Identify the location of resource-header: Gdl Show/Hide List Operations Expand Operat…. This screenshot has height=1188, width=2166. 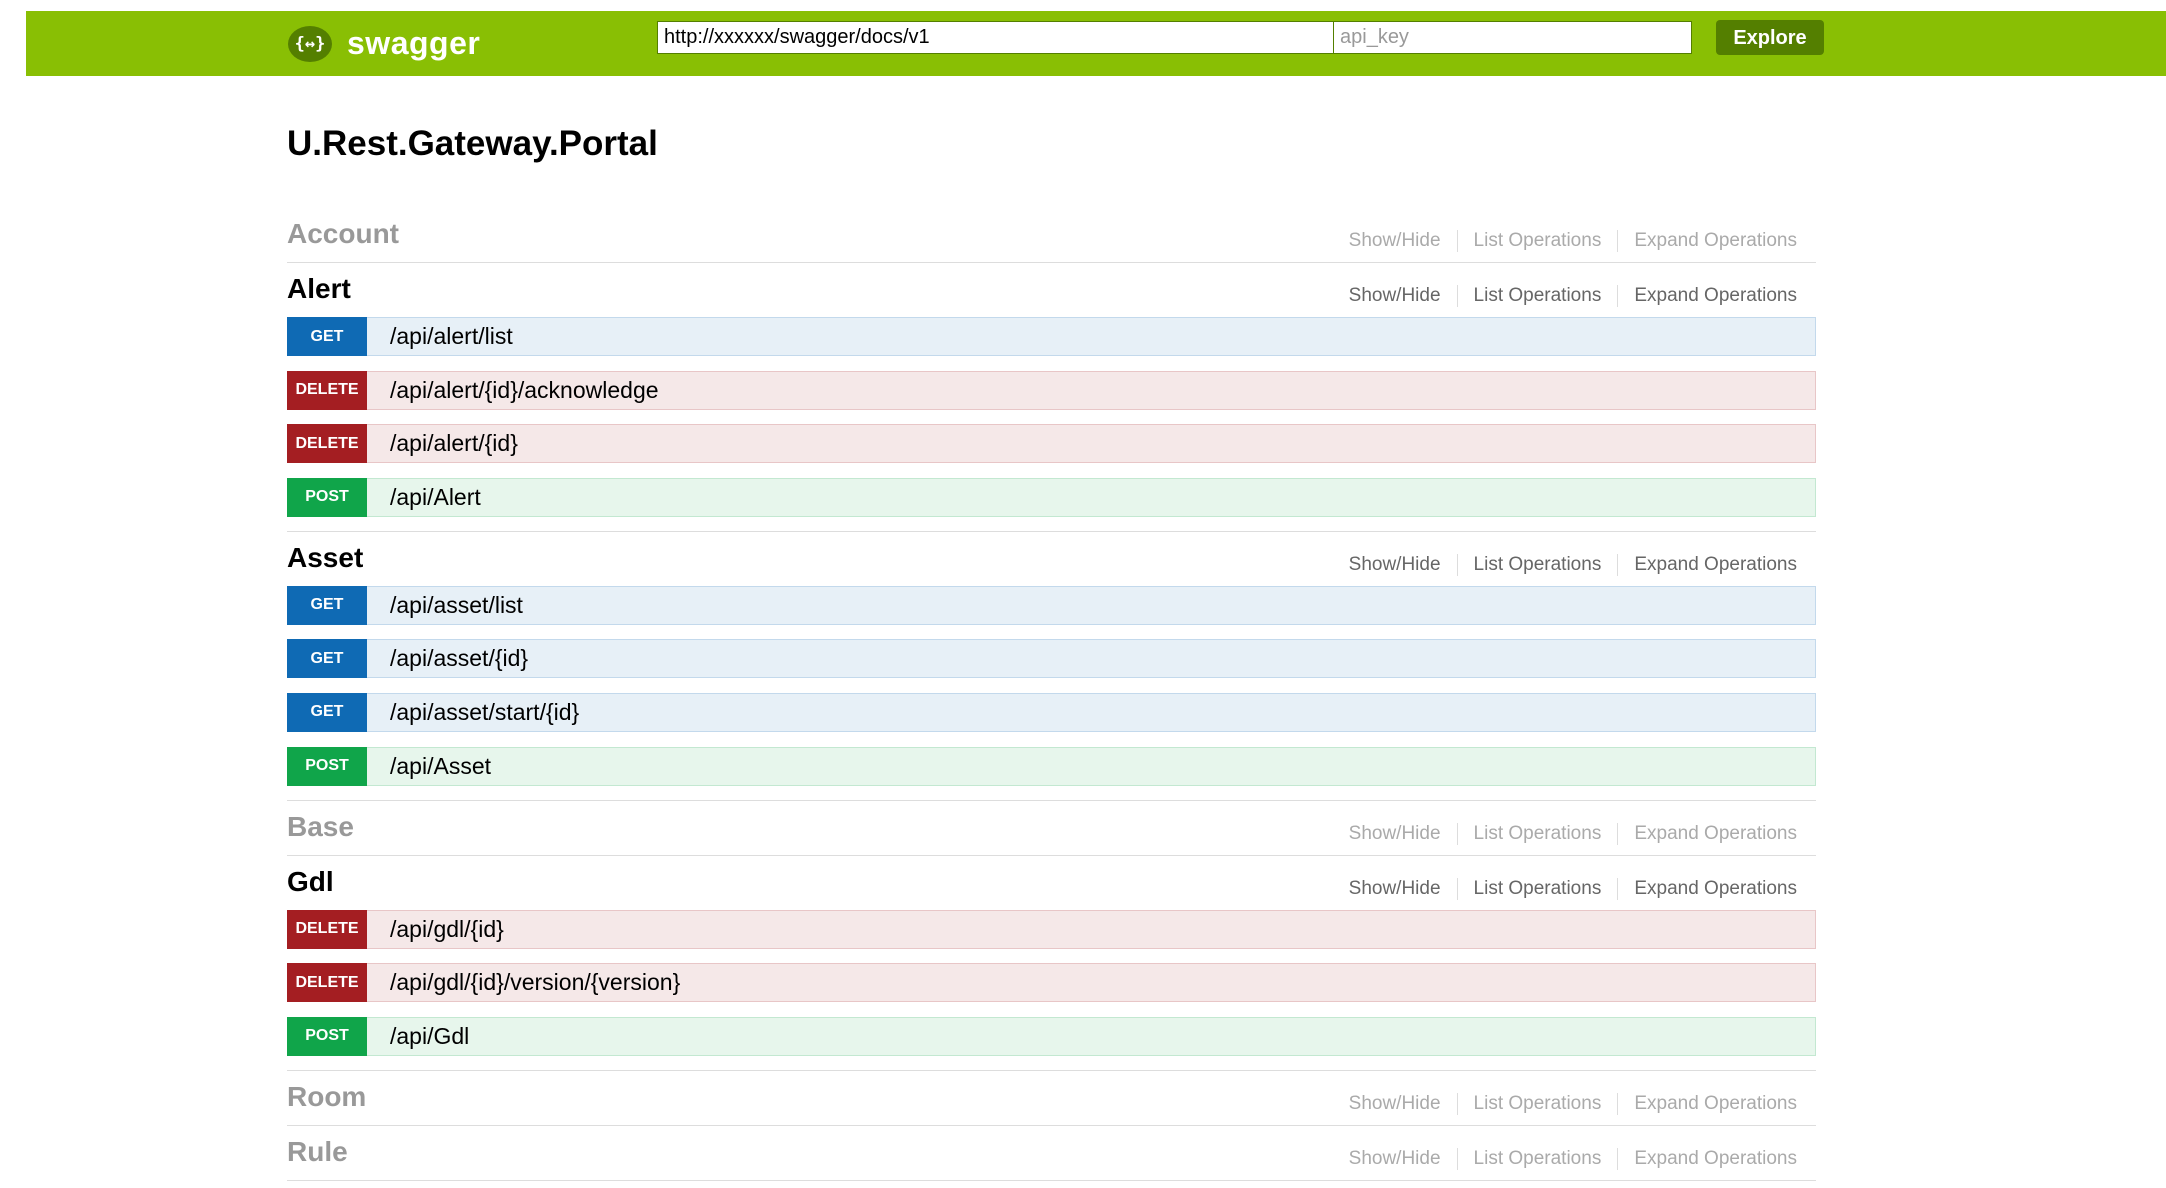
(1051, 883).